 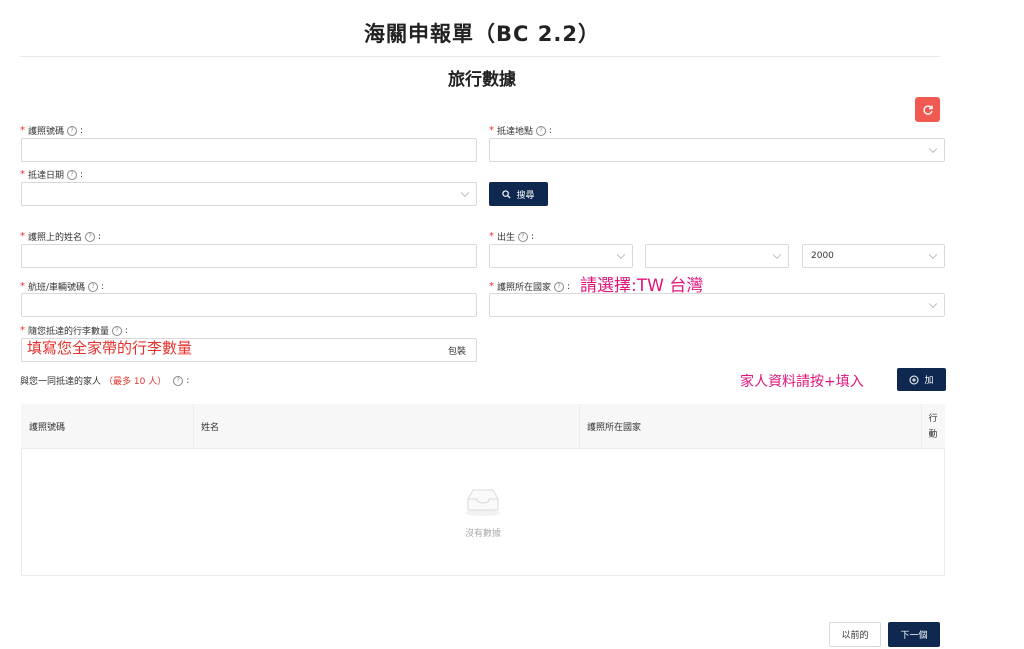 I want to click on arrival-date-select, so click(x=249, y=194).